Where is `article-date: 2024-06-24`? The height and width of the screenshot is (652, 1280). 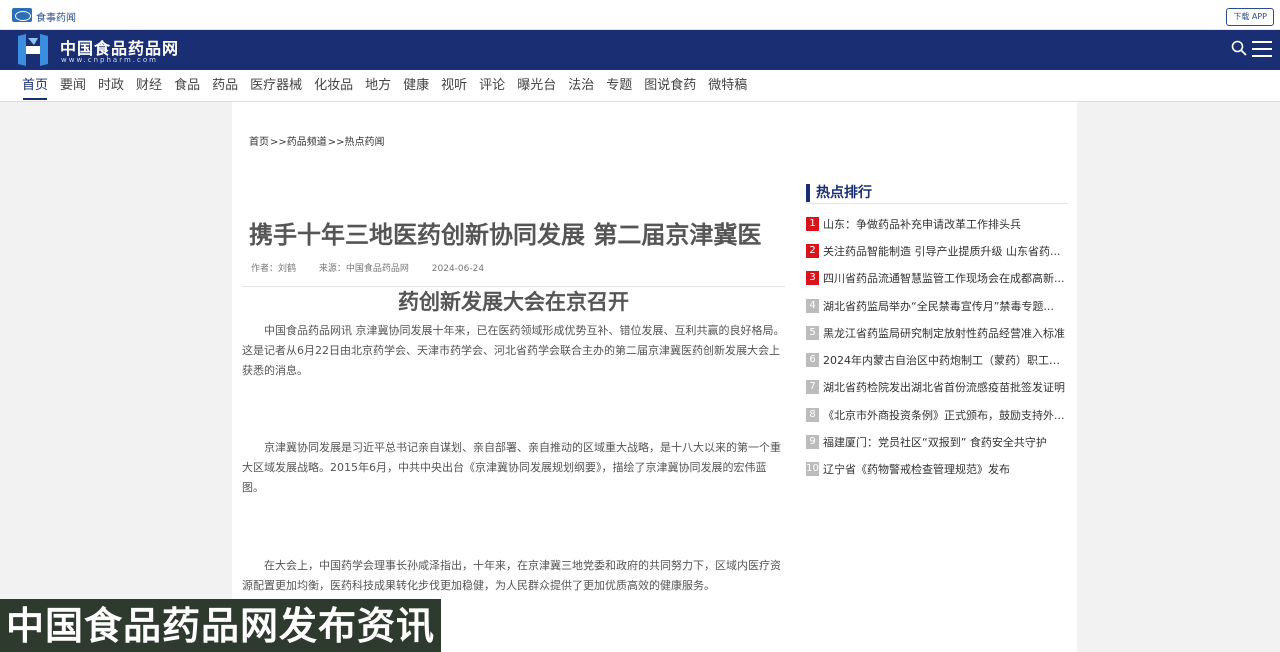
article-date: 2024-06-24 is located at coordinates (458, 269).